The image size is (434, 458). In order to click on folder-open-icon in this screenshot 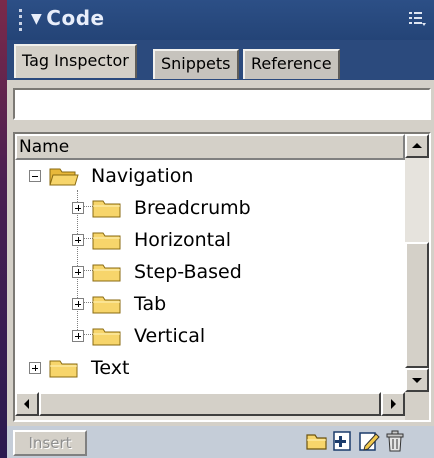, I will do `click(64, 177)`.